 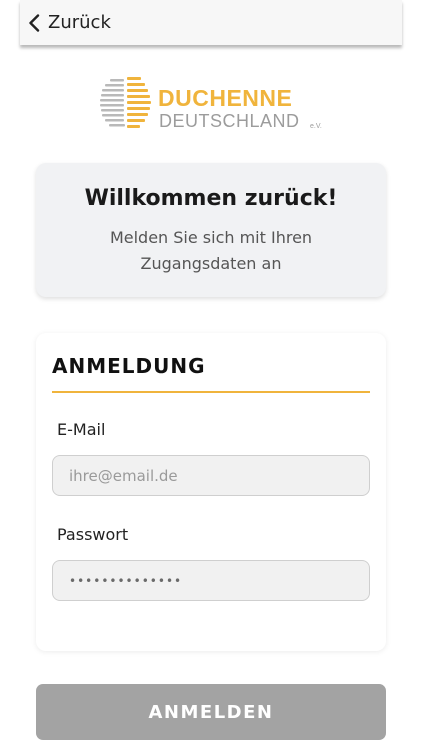 I want to click on back-label: Zurück, so click(x=79, y=22).